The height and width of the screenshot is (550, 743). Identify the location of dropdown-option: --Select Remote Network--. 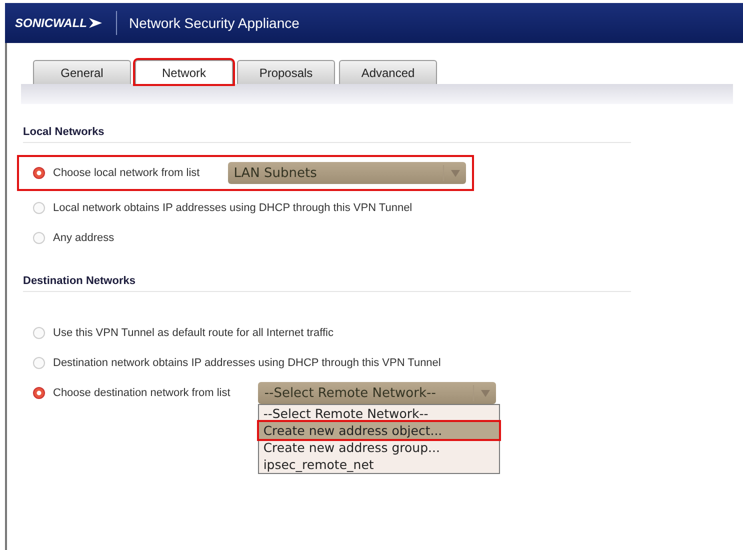
(379, 413).